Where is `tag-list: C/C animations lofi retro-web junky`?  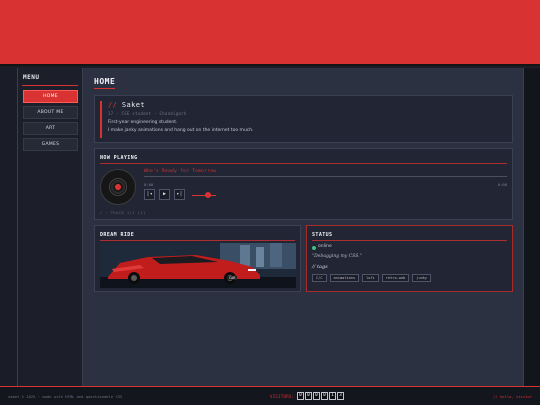
tag-list: C/C animations lofi retro-web junky is located at coordinates (372, 278).